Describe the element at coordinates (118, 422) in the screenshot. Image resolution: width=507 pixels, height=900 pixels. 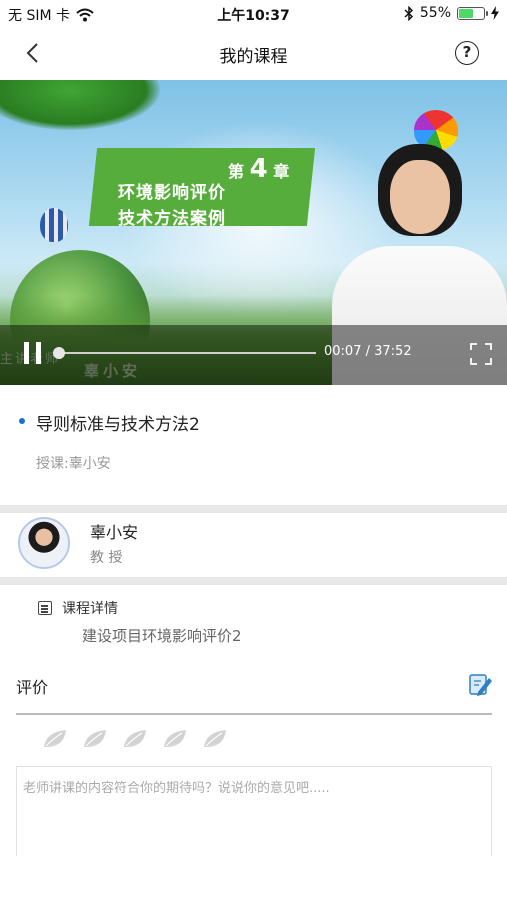
I see `lesson-title: 导则标准与技术方法2` at that location.